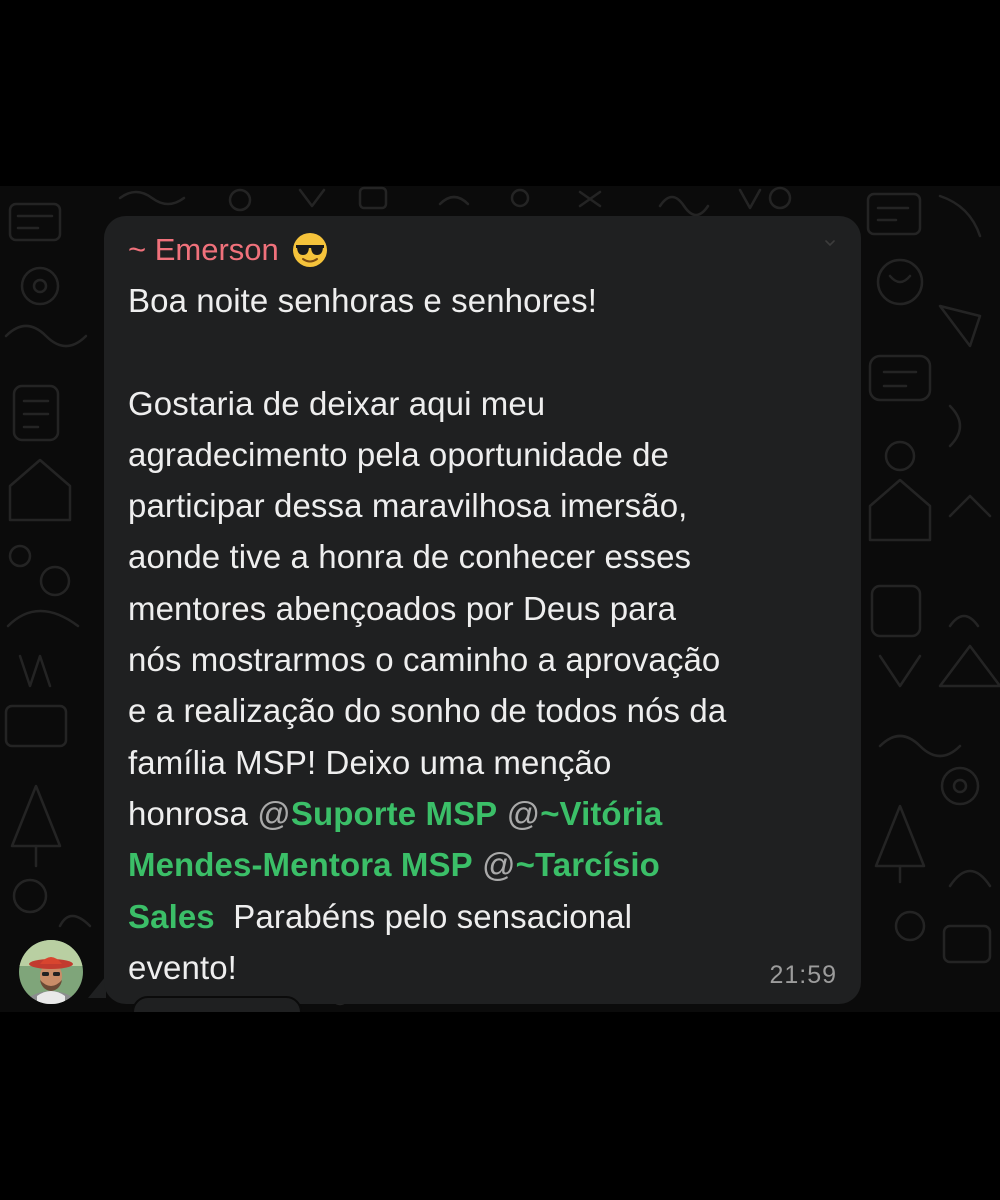  What do you see at coordinates (830, 243) in the screenshot?
I see `chevron-down-icon` at bounding box center [830, 243].